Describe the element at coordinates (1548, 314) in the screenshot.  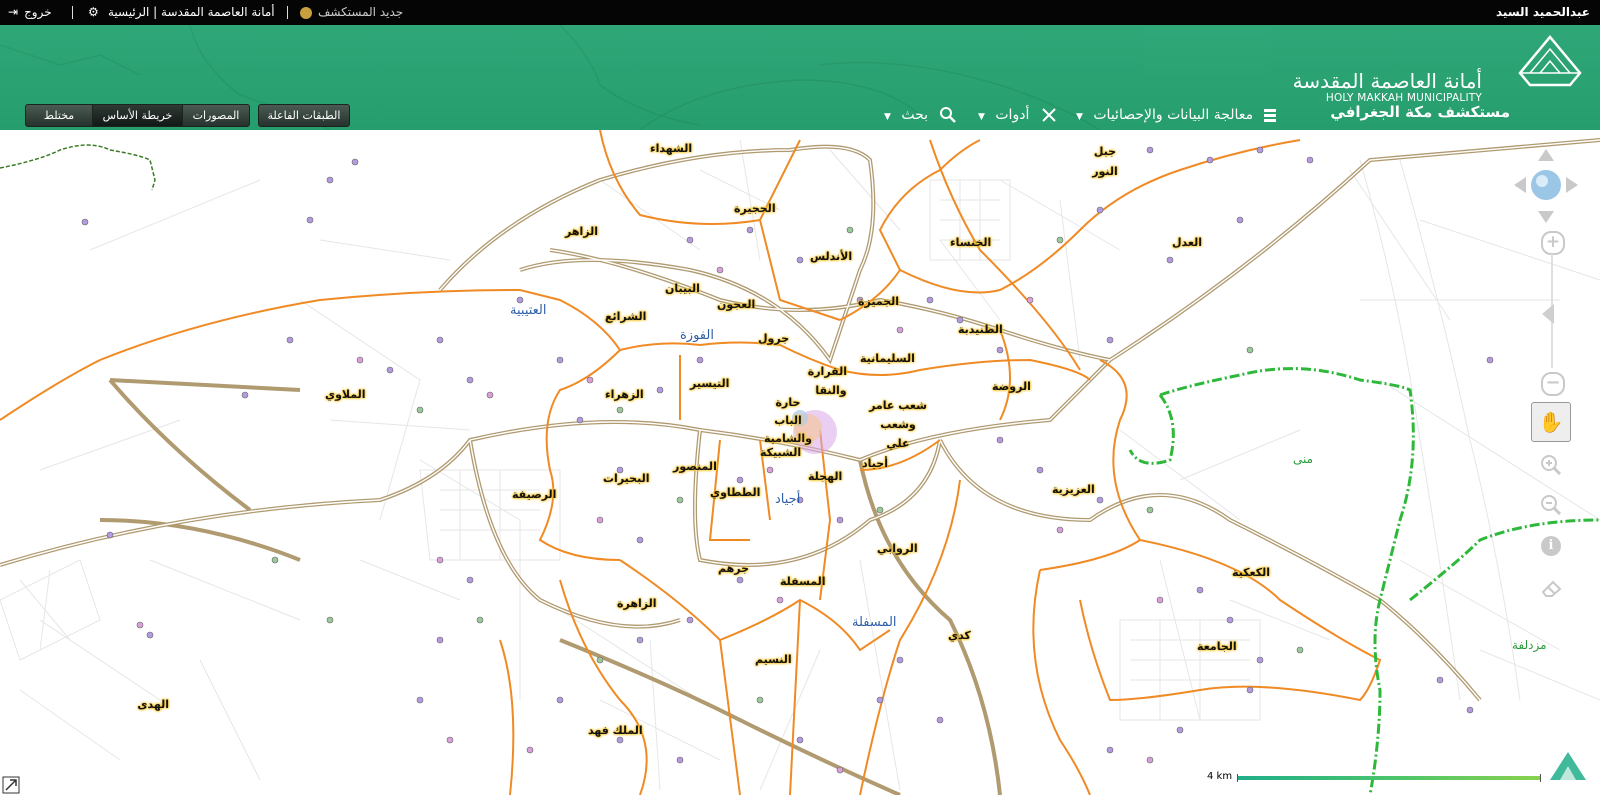
I see `zoom-slider-handle` at that location.